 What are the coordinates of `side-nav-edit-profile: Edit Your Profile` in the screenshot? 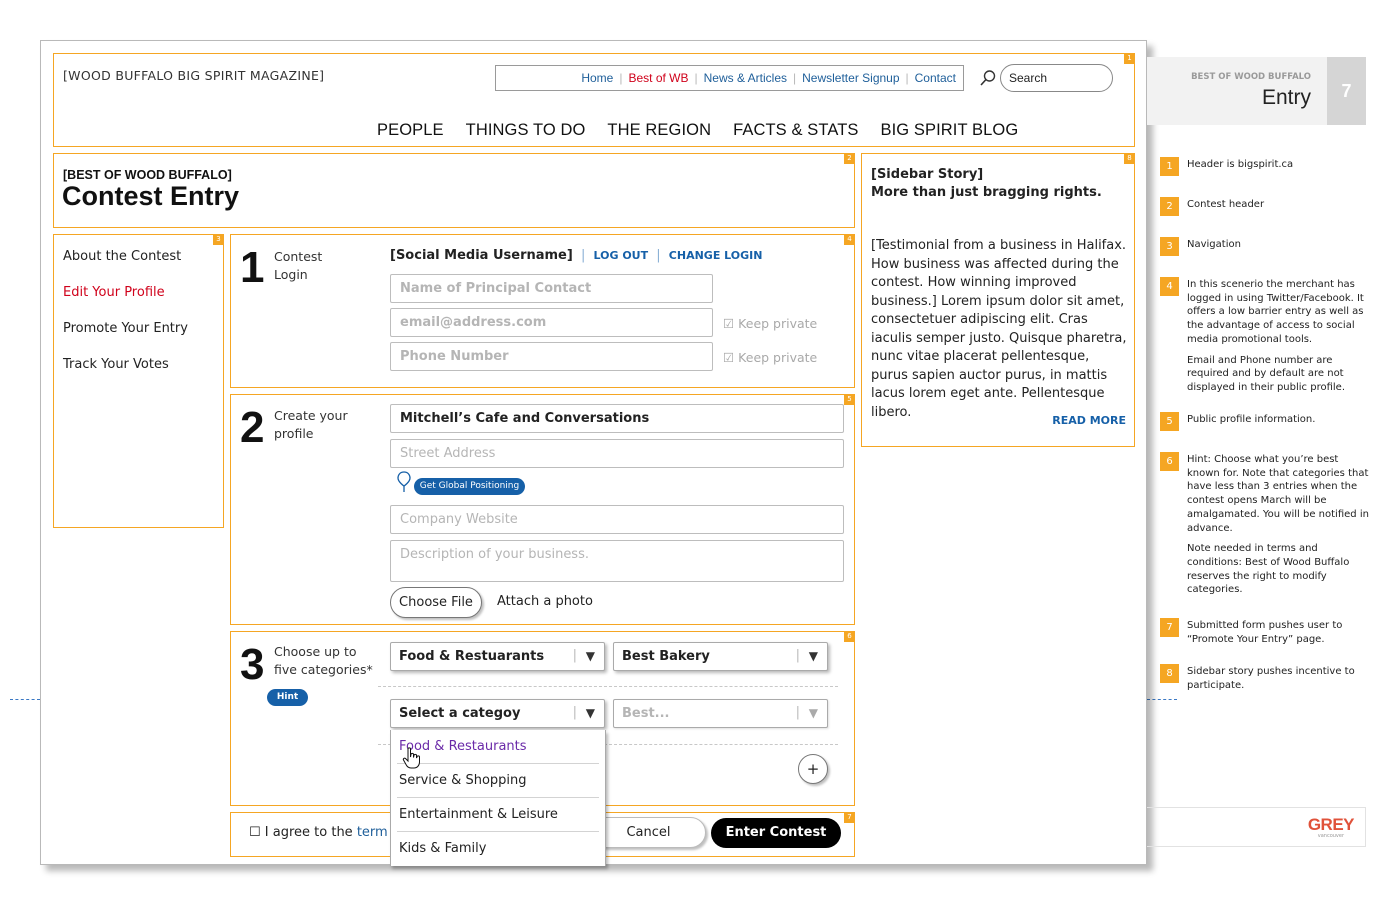 It's located at (125, 292).